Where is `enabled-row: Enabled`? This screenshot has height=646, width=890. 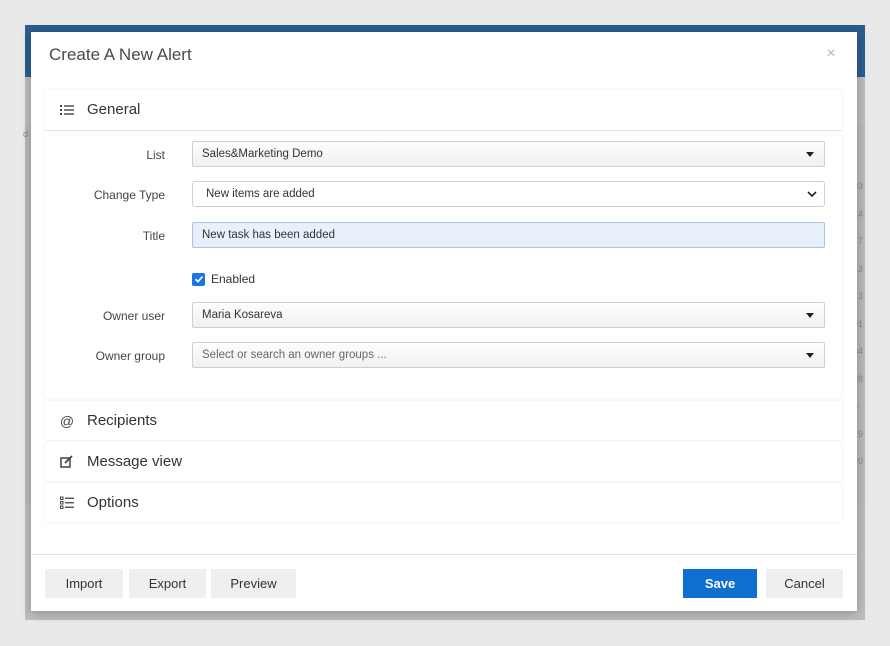 enabled-row: Enabled is located at coordinates (223, 279).